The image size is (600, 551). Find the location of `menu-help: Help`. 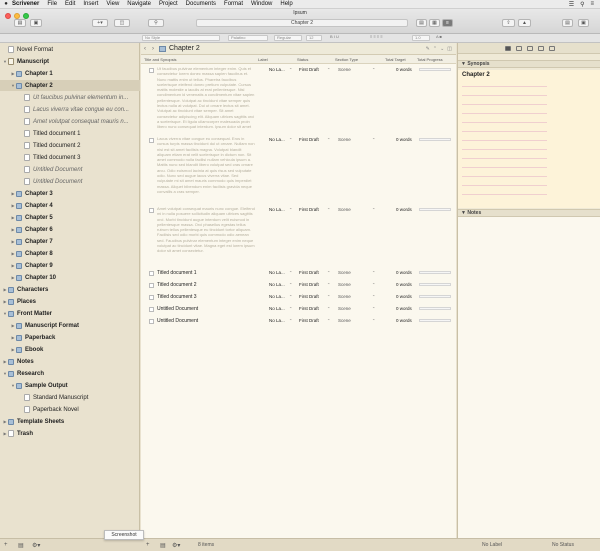

menu-help: Help is located at coordinates (286, 4).